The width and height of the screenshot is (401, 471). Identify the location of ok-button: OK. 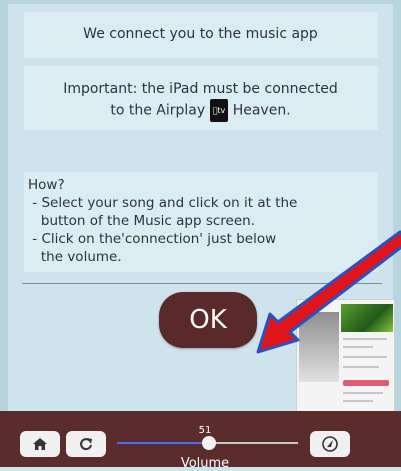
(208, 320).